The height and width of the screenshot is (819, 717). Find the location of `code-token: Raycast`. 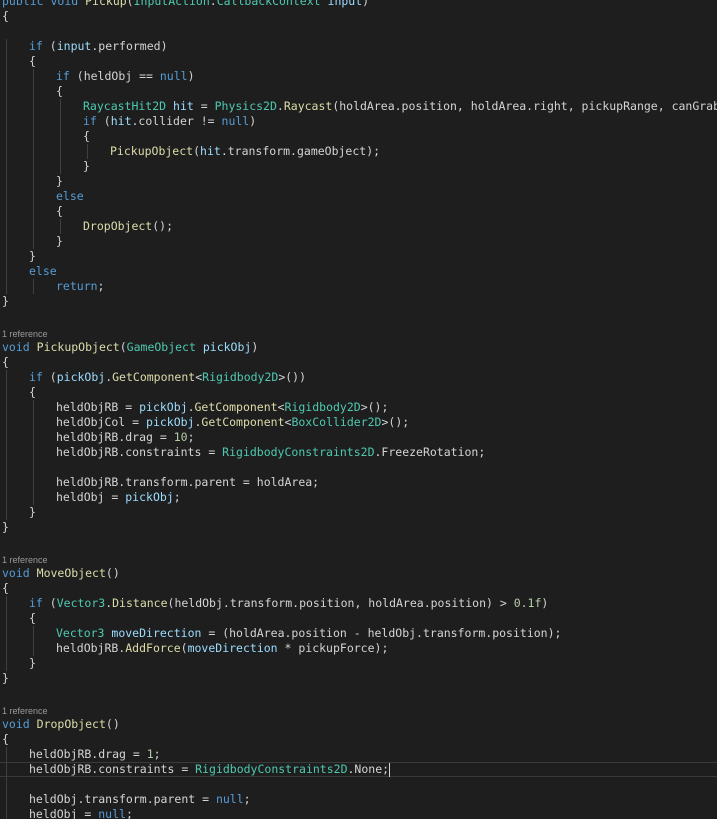

code-token: Raycast is located at coordinates (308, 106).